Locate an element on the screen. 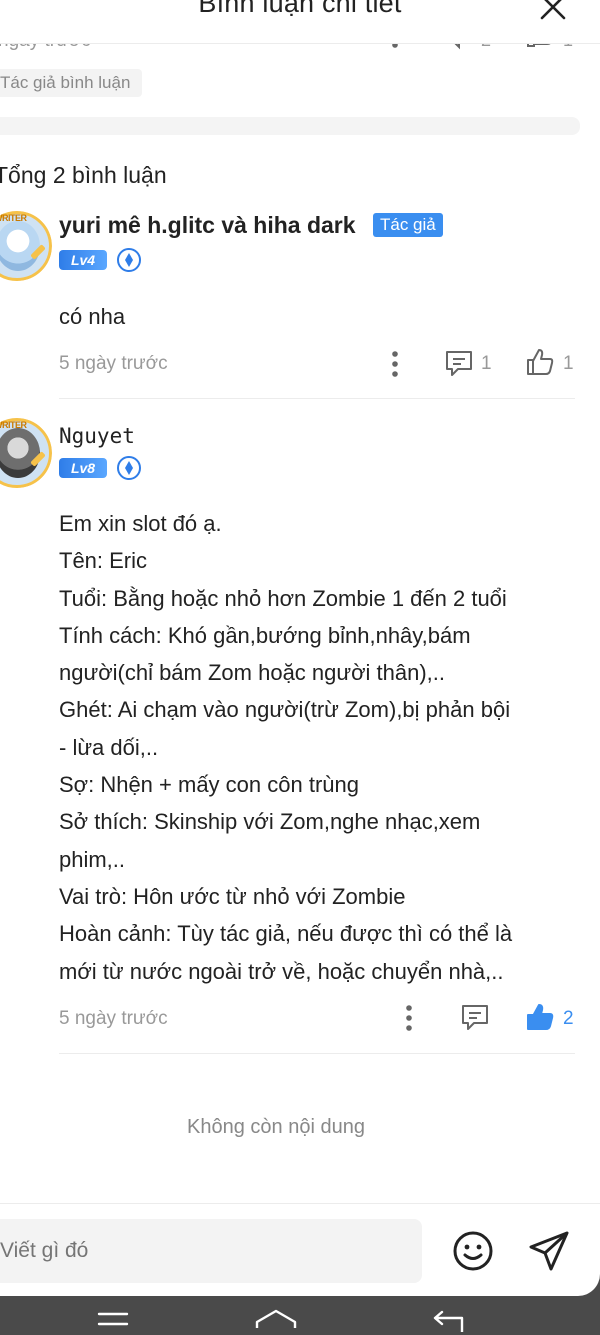 The height and width of the screenshot is (1335, 600). page-title: Bình luận chi tiết is located at coordinates (300, 9).